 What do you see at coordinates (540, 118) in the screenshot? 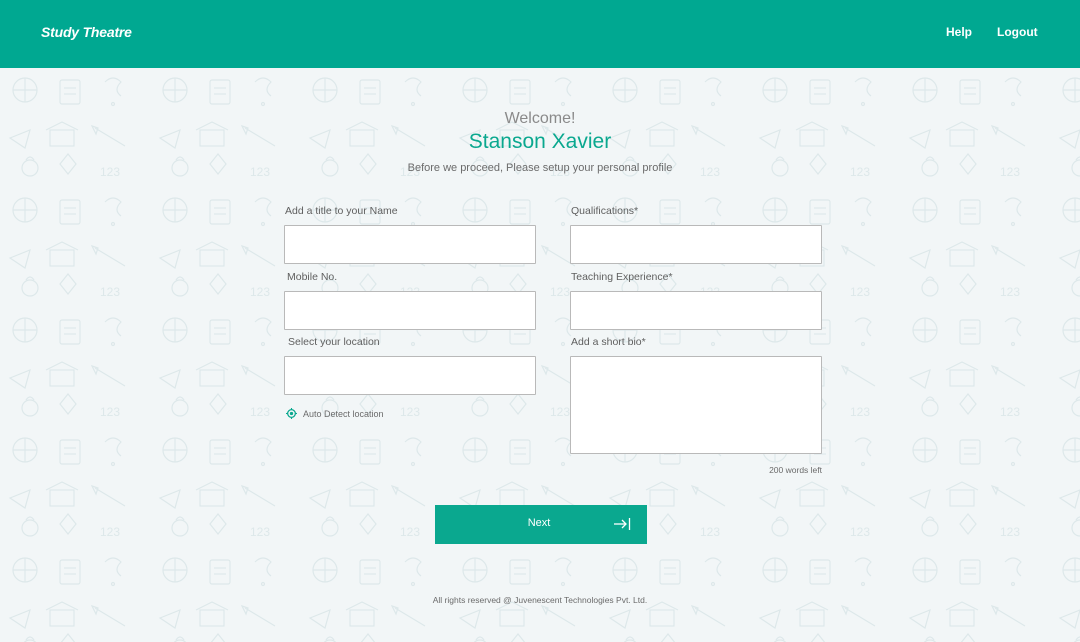
I see `welcome-heading: Welcome!` at bounding box center [540, 118].